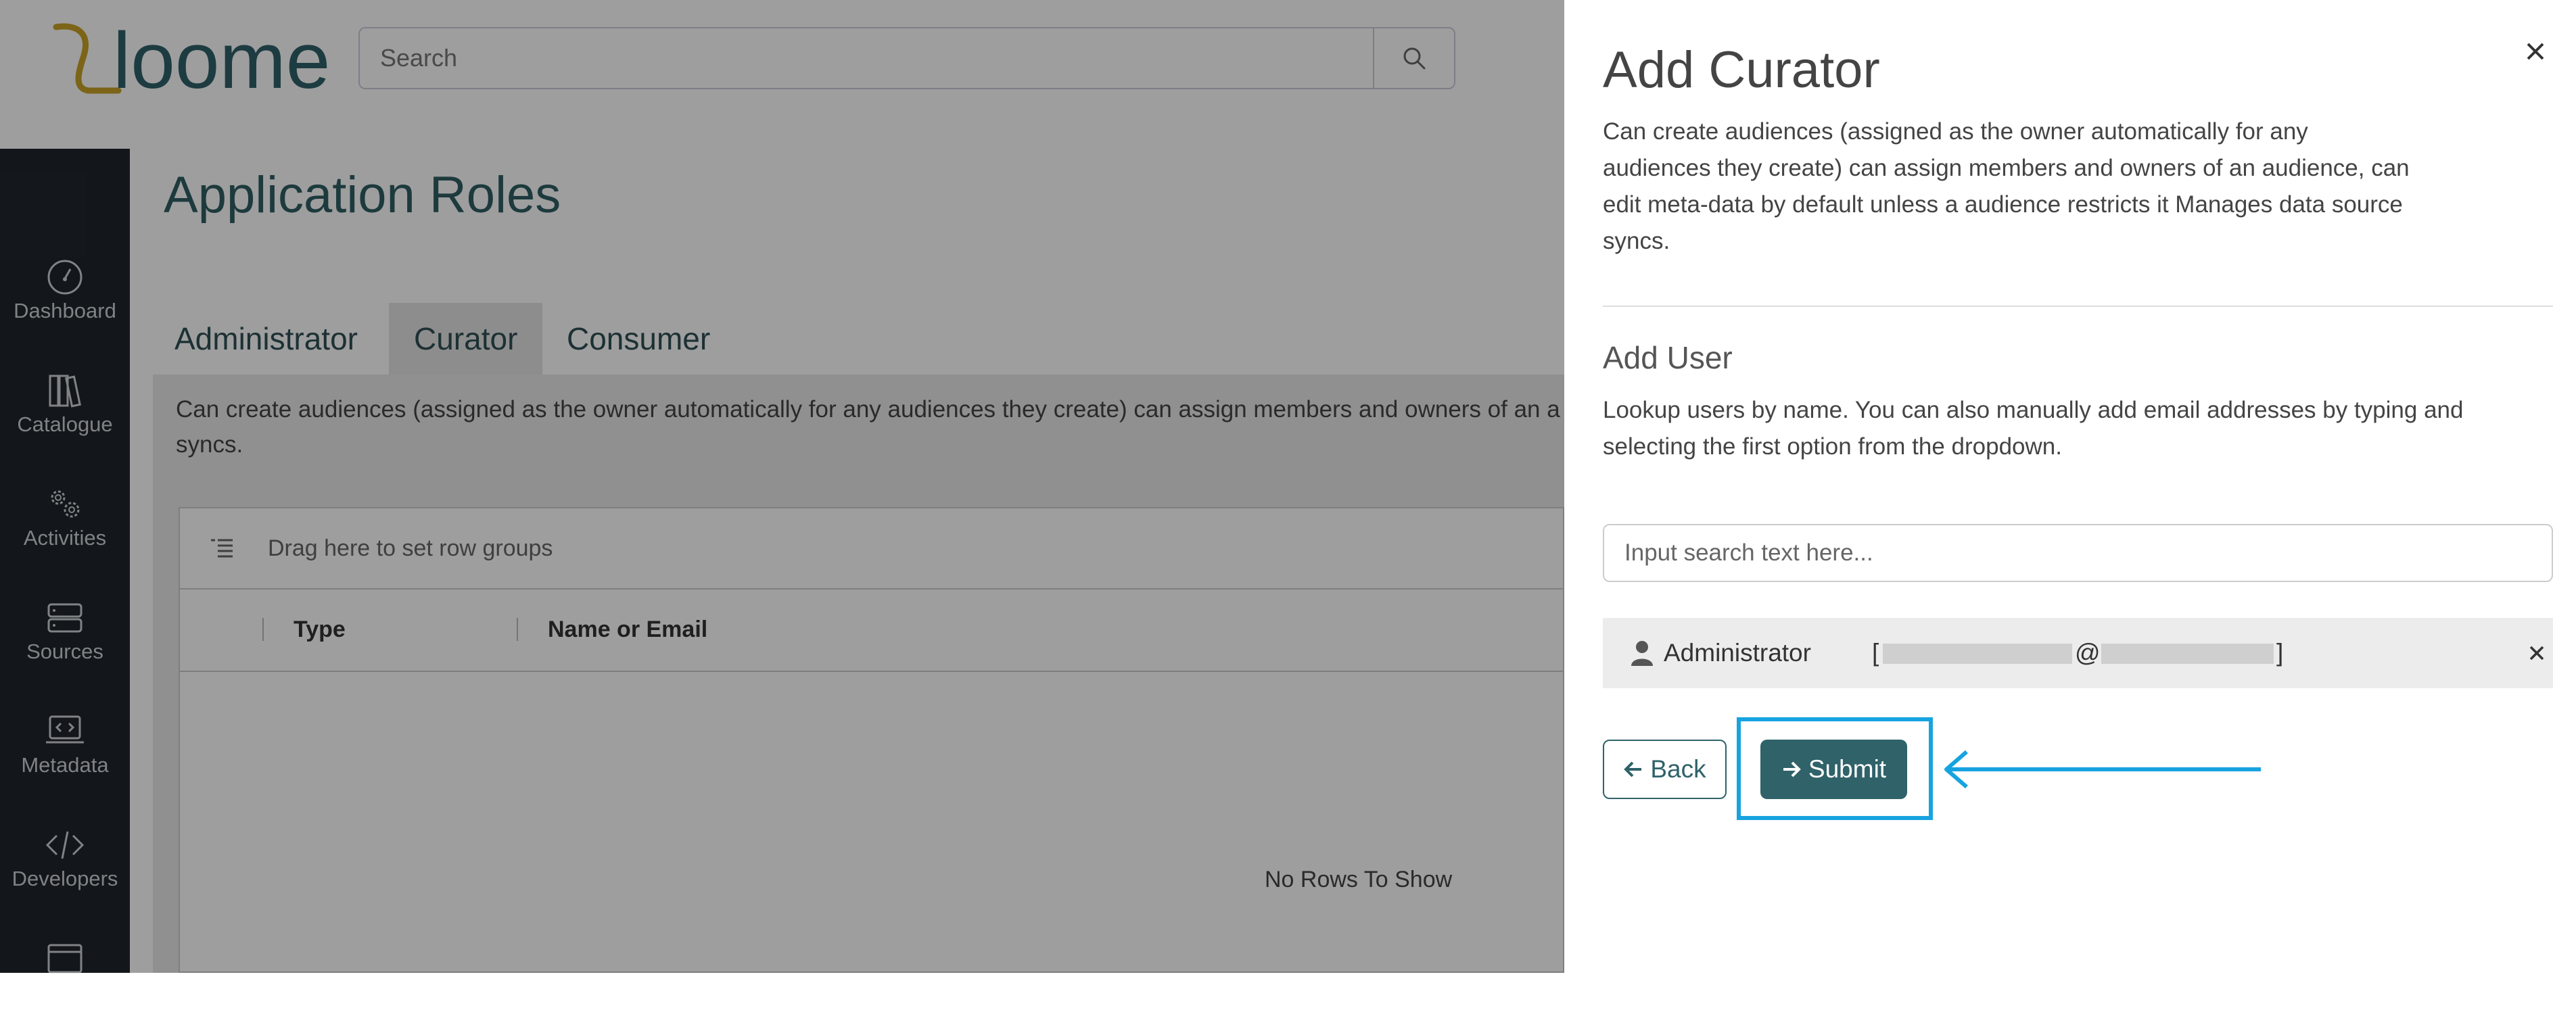 This screenshot has height=1033, width=2576. I want to click on remove-user-button, so click(2537, 653).